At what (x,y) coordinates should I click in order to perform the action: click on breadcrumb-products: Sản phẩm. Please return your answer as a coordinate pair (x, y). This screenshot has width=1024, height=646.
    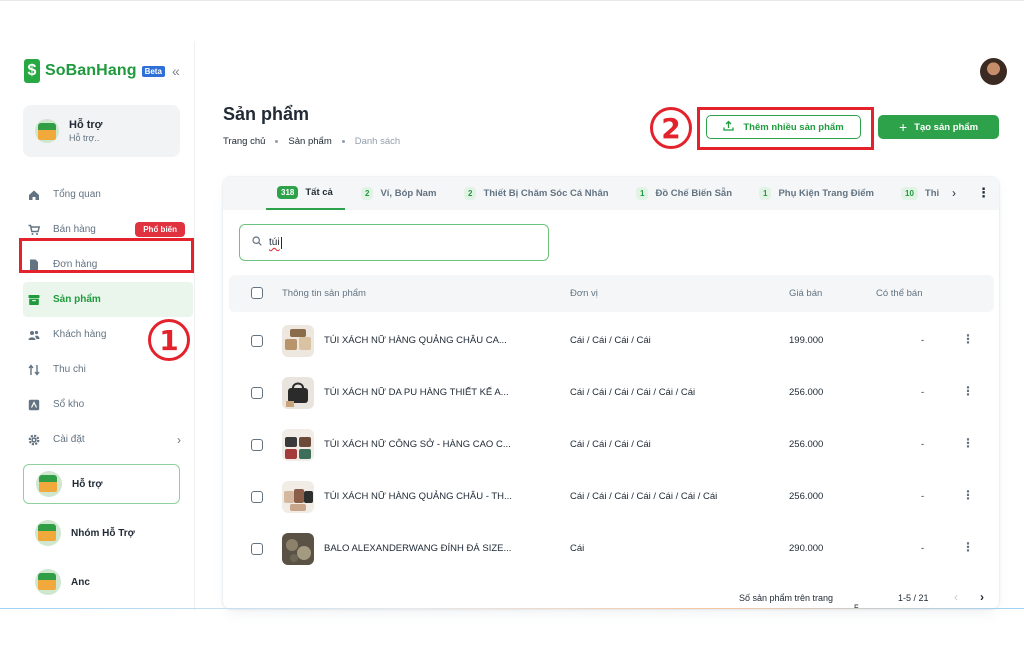
    Looking at the image, I should click on (309, 141).